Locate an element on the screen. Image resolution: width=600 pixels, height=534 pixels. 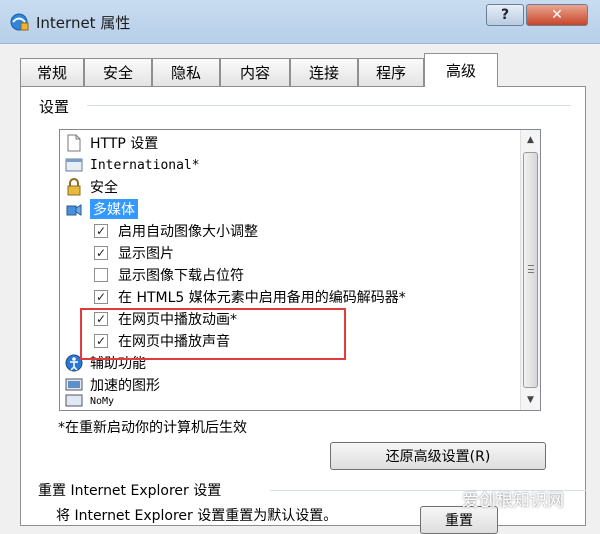
tree-label-accelerated: 加速的图形 is located at coordinates (125, 386).